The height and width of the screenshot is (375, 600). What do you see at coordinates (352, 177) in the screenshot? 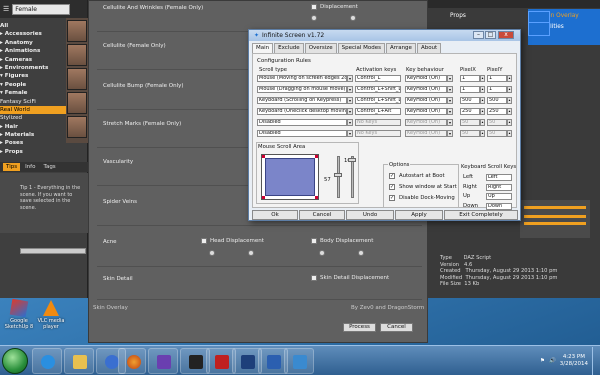
I see `vertical-slider-track` at bounding box center [352, 177].